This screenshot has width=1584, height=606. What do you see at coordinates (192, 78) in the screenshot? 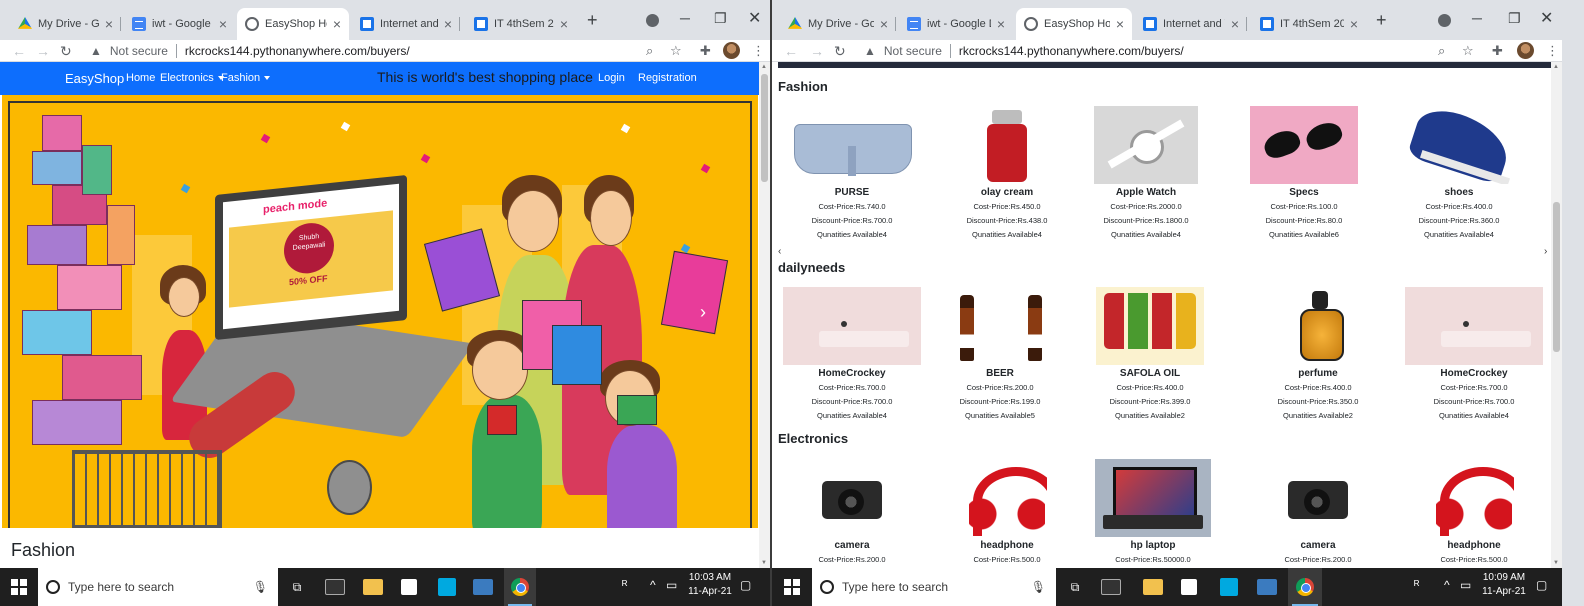
I see `nav-electronics: Electronics` at bounding box center [192, 78].